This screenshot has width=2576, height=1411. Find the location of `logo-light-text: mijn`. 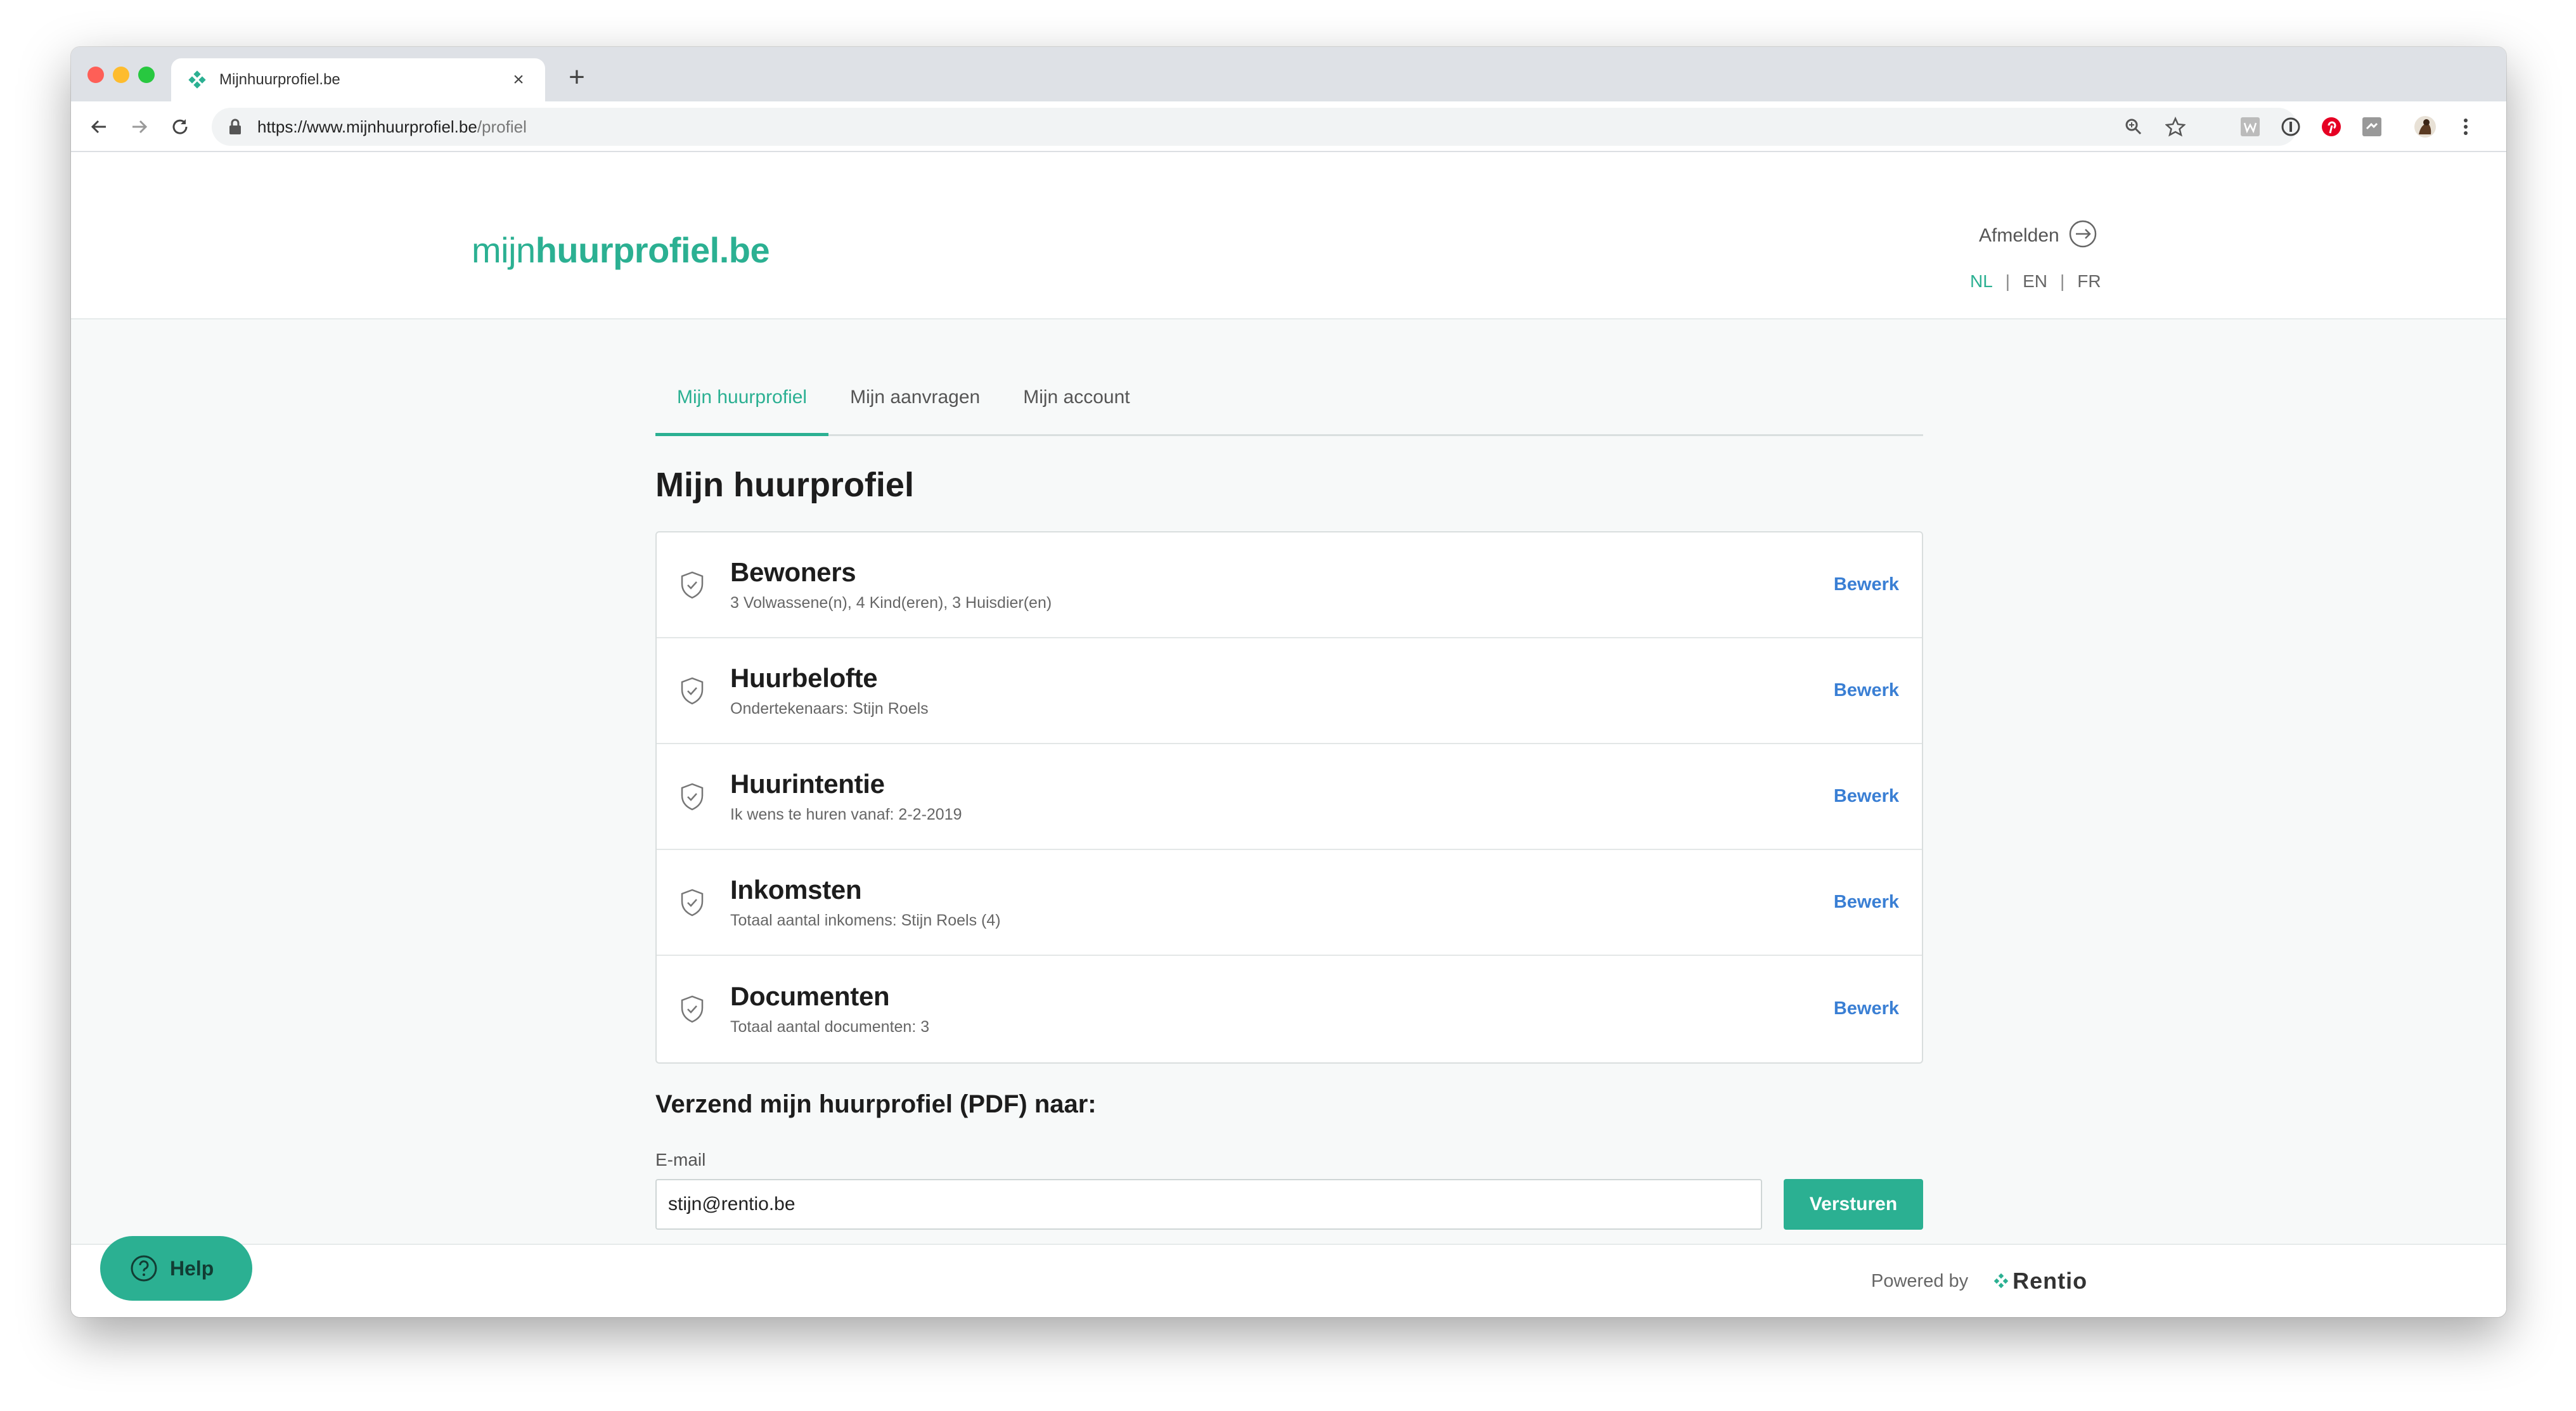

logo-light-text: mijn is located at coordinates (504, 250).